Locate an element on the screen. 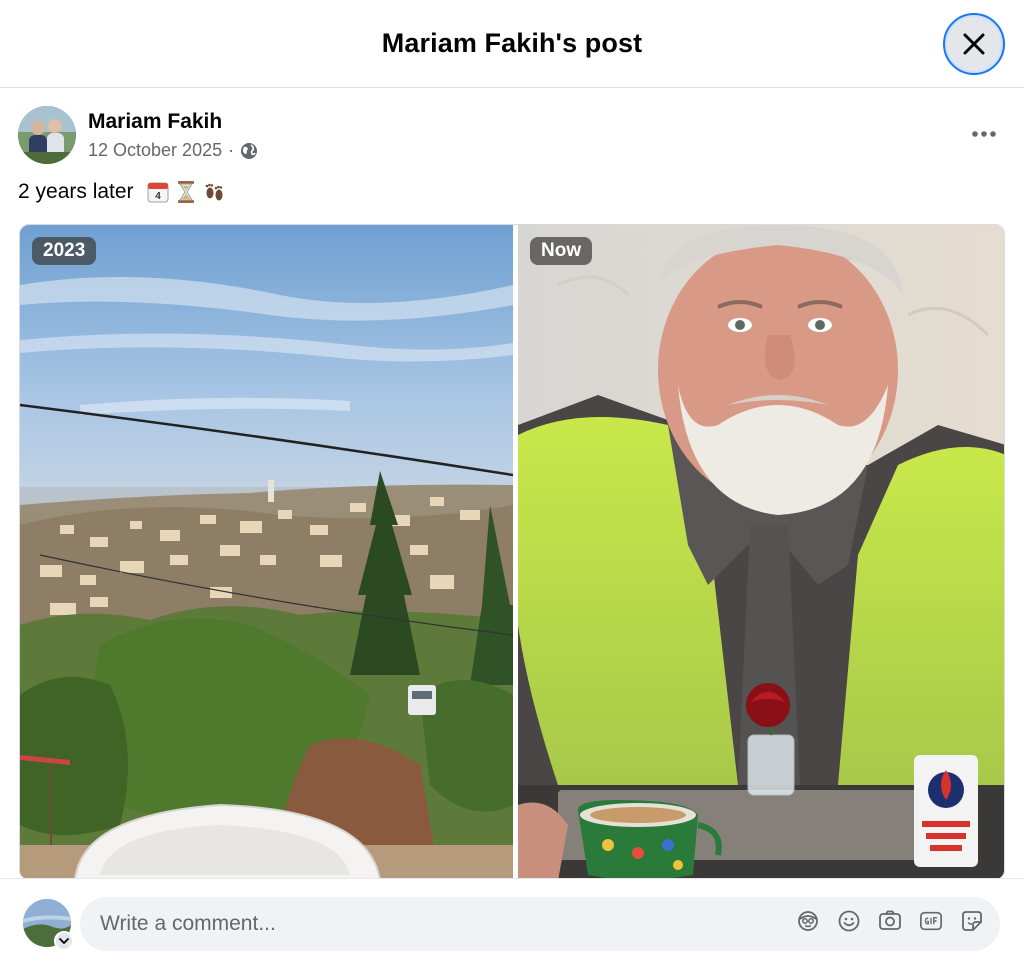 This screenshot has width=1024, height=974. close-button is located at coordinates (974, 44).